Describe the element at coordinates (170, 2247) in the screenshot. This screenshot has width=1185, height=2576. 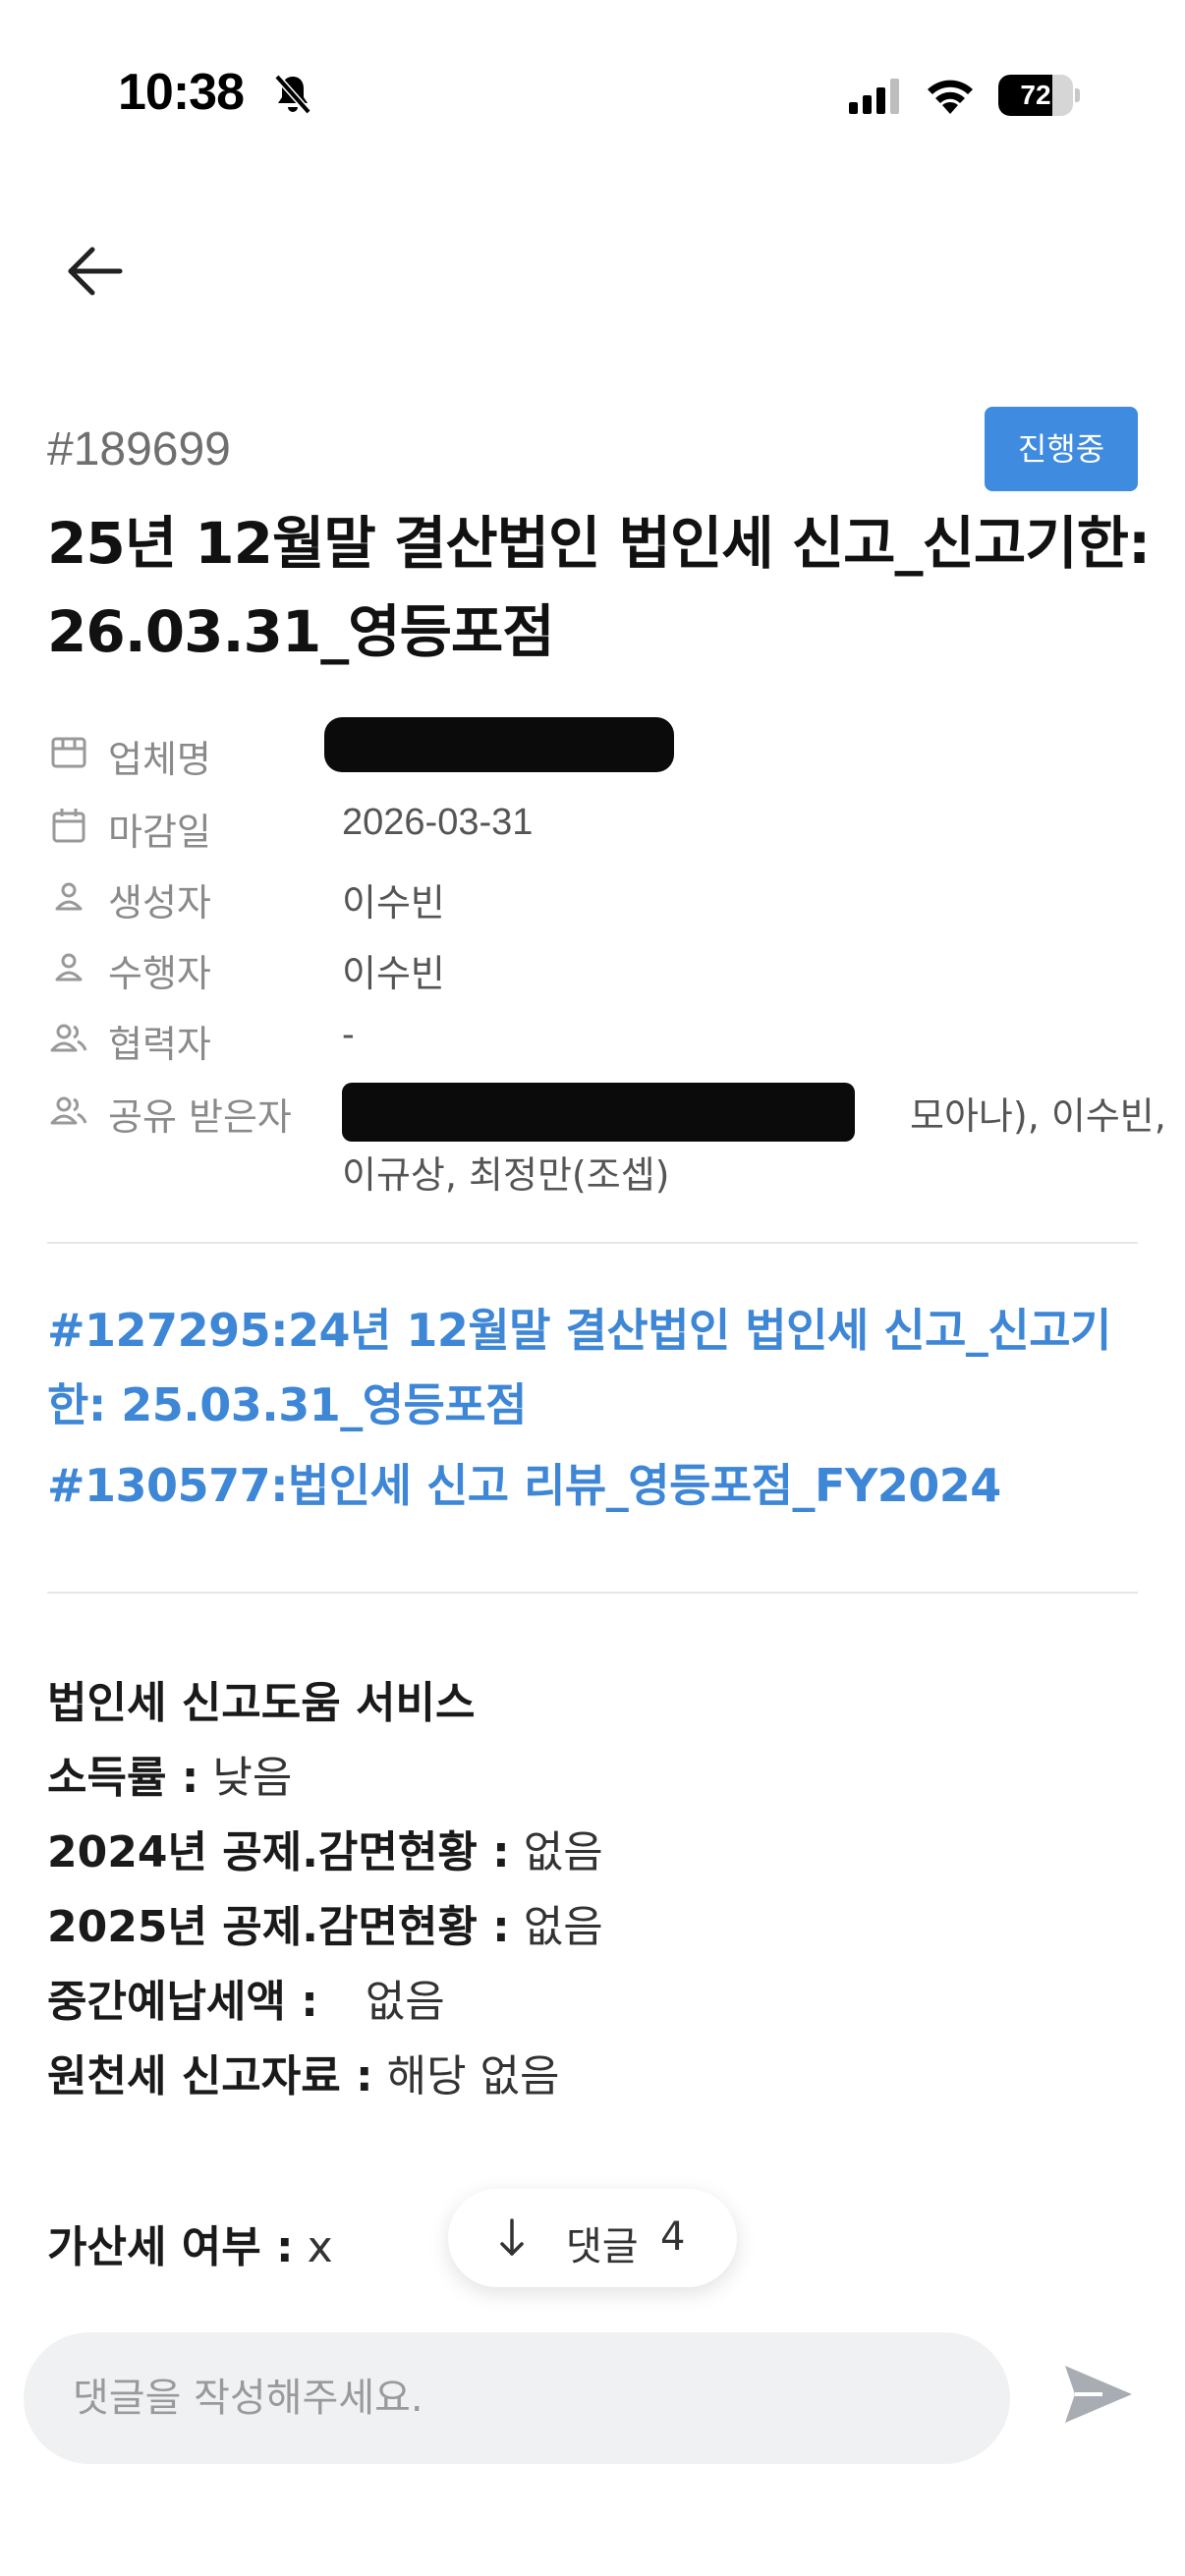
I see `penalty-label: 가산세 여부 :` at that location.